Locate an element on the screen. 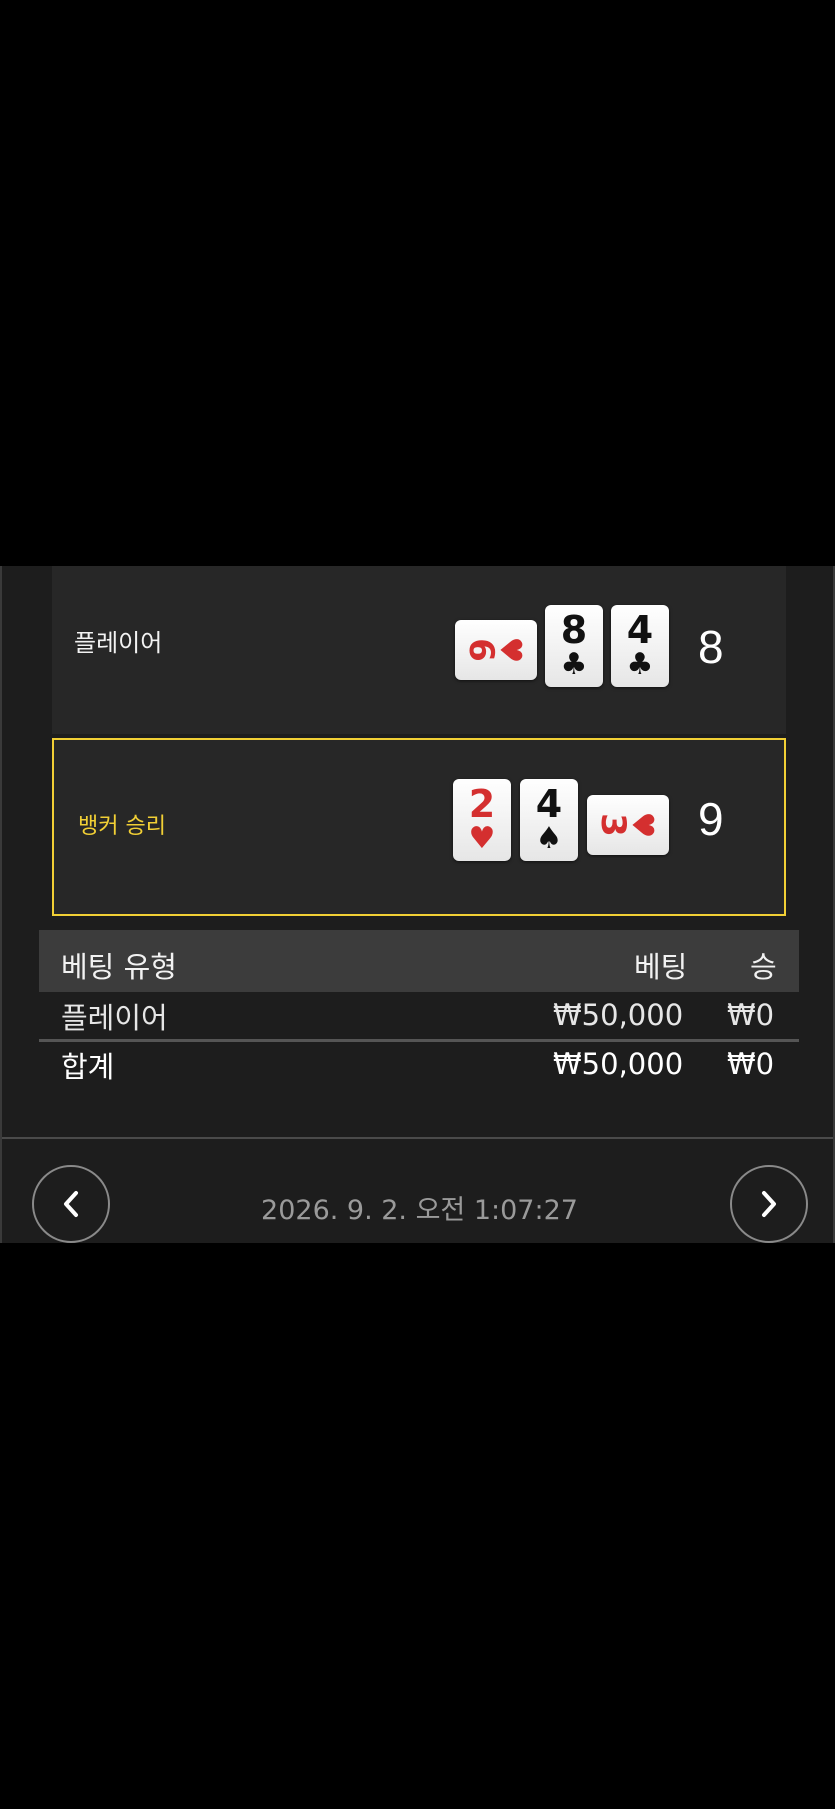 Image resolution: width=835 pixels, height=1809 pixels. footer-divider is located at coordinates (417, 1138).